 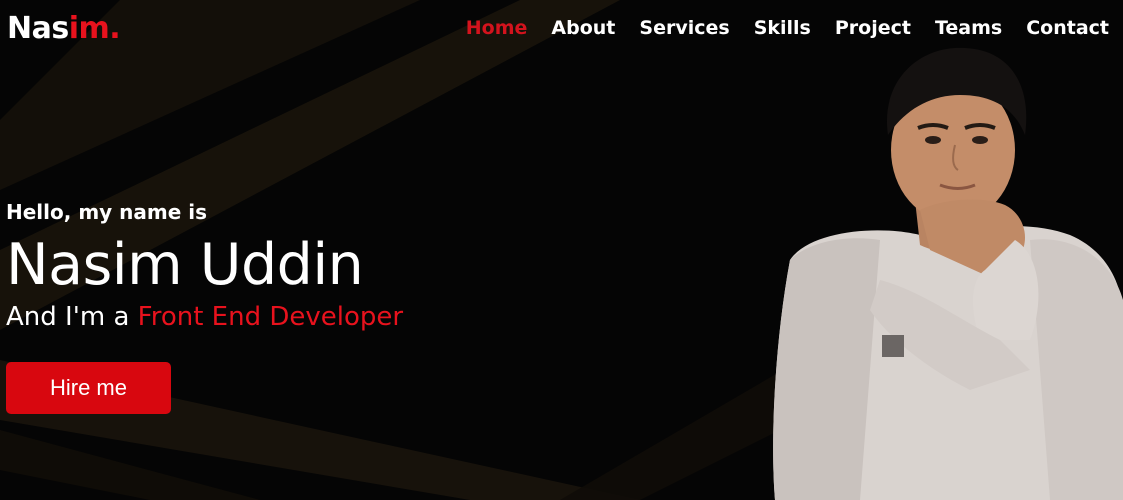 I want to click on nav-link-about: About, so click(x=583, y=28).